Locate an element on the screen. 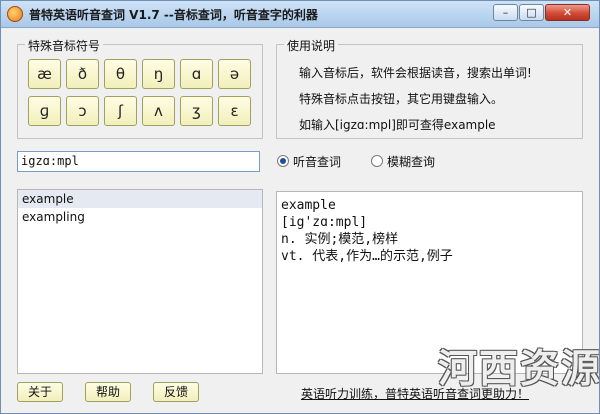 This screenshot has height=414, width=600. help-group-title: 使用说明 is located at coordinates (311, 45).